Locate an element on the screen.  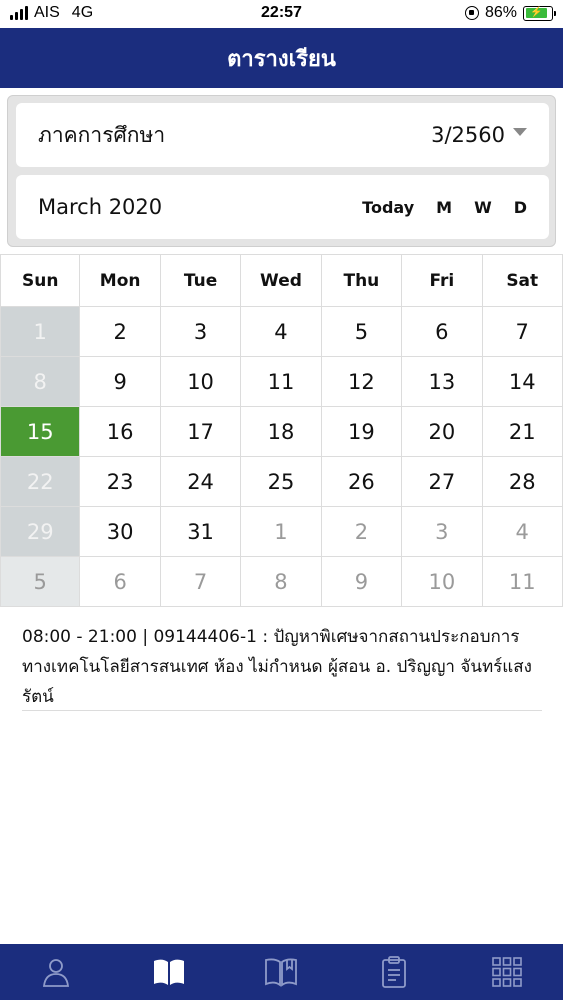
semester-value: 3/2560 is located at coordinates (468, 135).